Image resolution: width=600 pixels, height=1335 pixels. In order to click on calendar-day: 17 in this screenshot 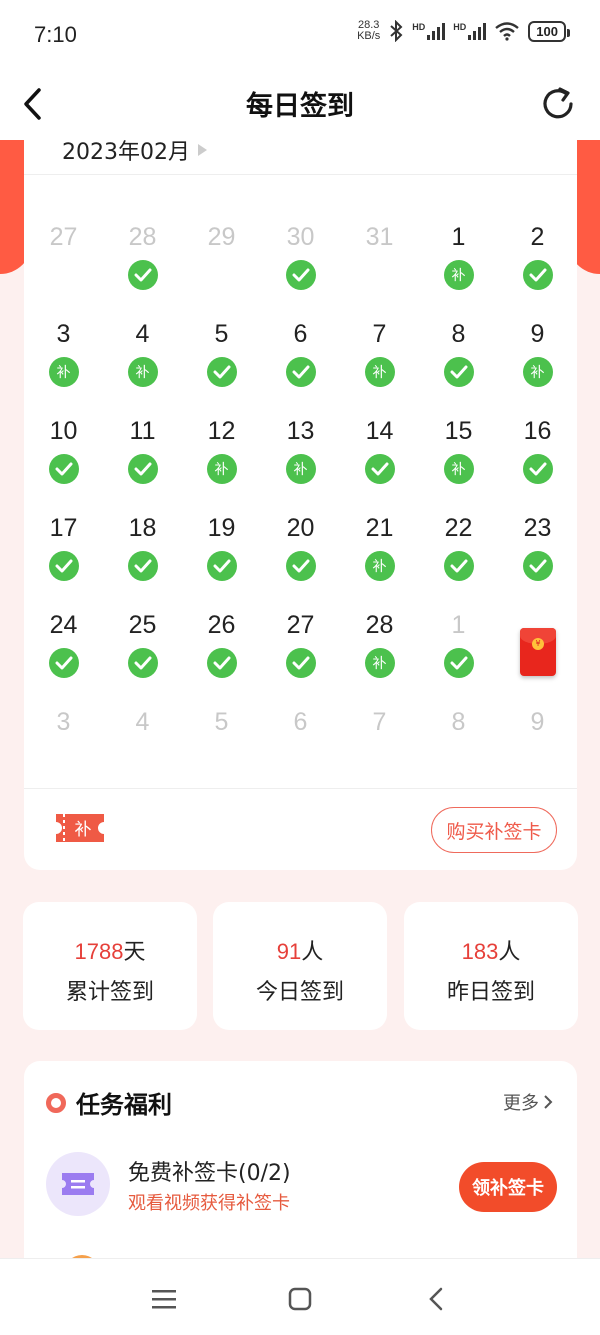, I will do `click(63, 559)`.